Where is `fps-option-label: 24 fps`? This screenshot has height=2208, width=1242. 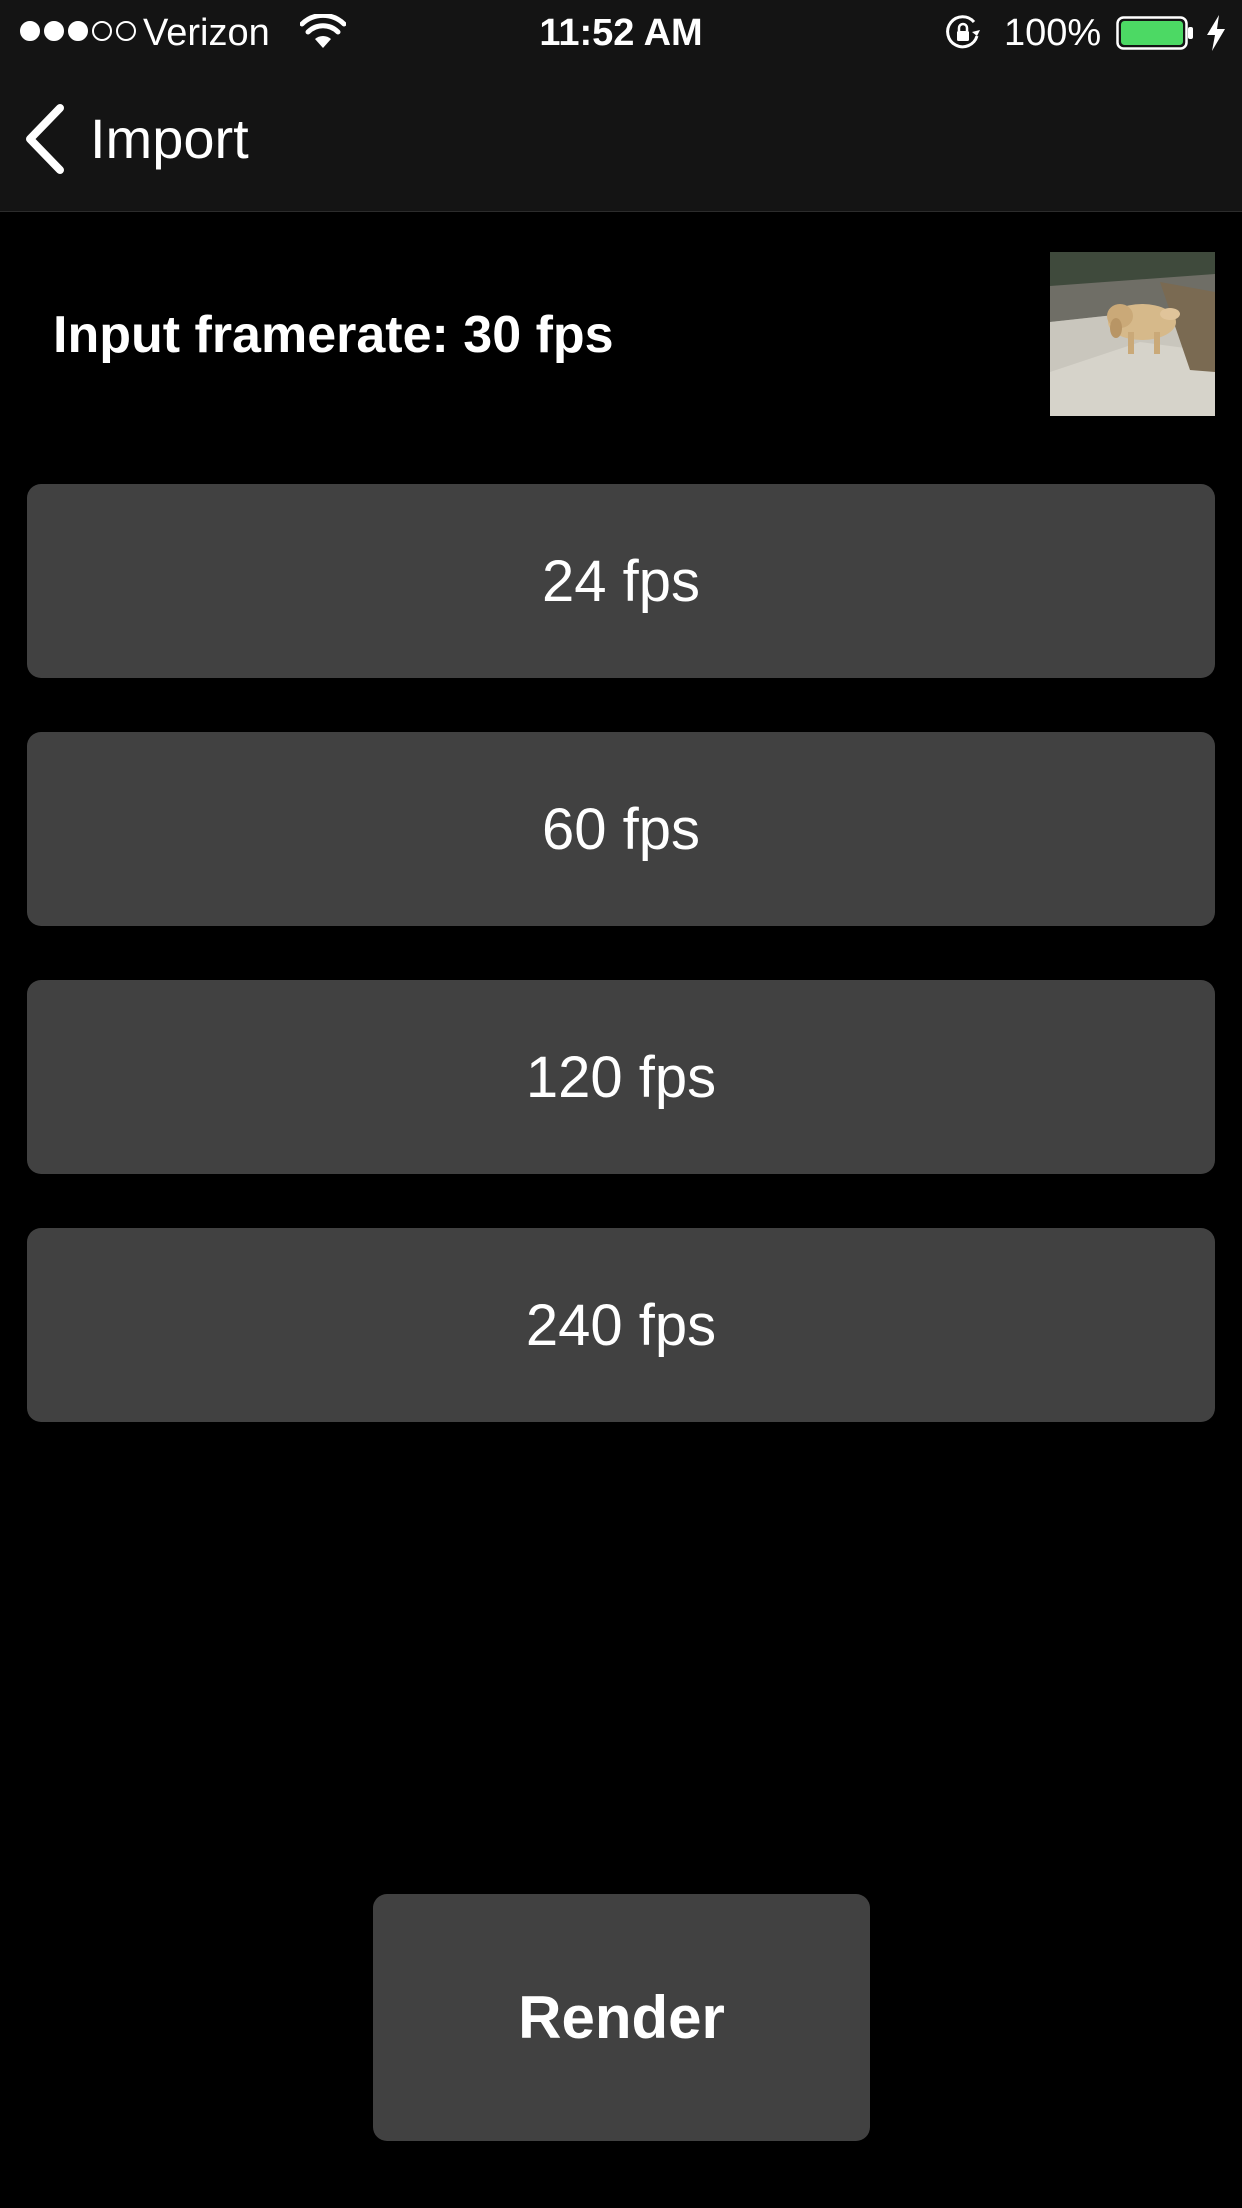
fps-option-label: 24 fps is located at coordinates (621, 581).